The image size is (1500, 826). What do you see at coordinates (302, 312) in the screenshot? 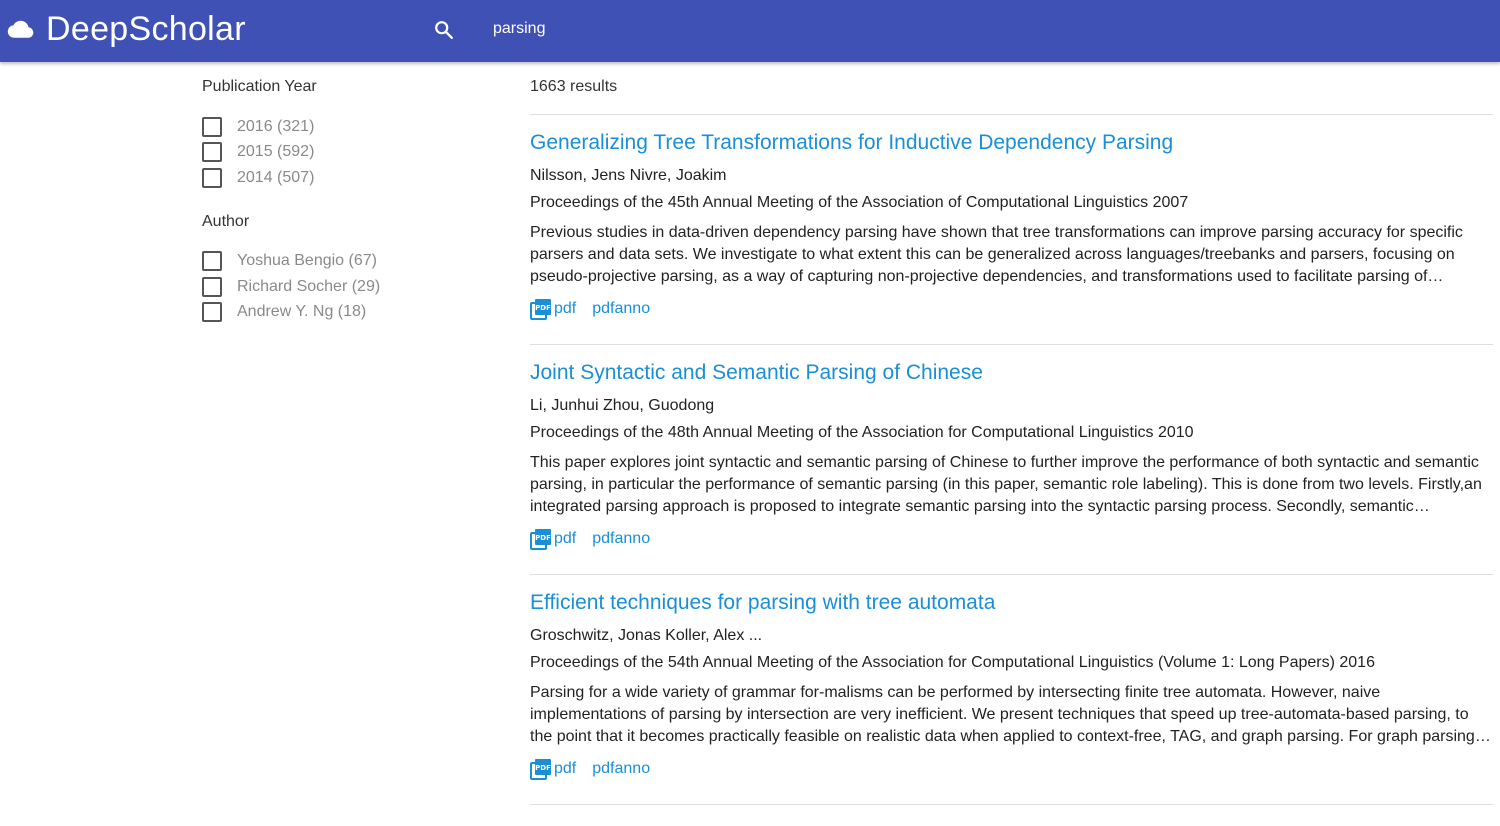
I see `facet-option-label: Andrew Y. Ng (18)` at bounding box center [302, 312].